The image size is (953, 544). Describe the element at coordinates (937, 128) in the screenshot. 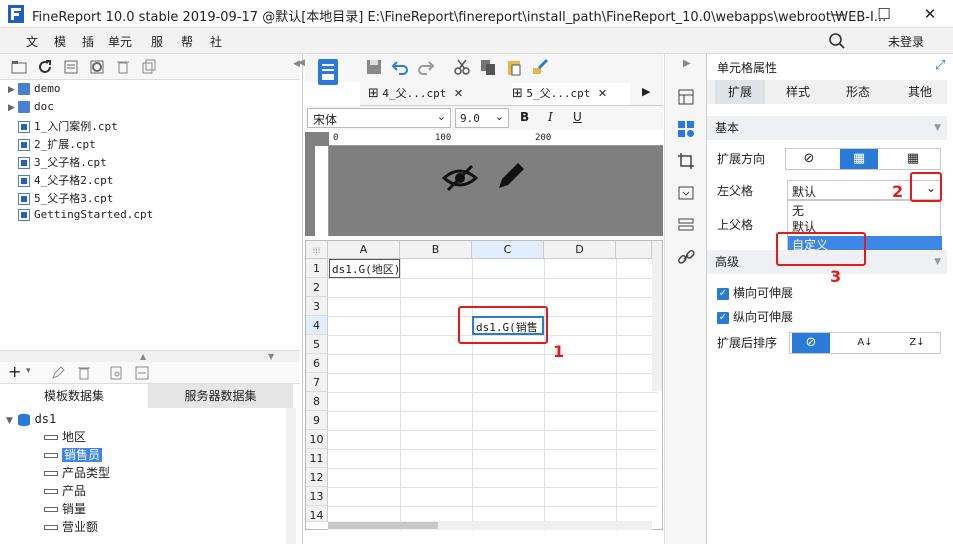

I see `collapse-section-icon: ▼` at that location.